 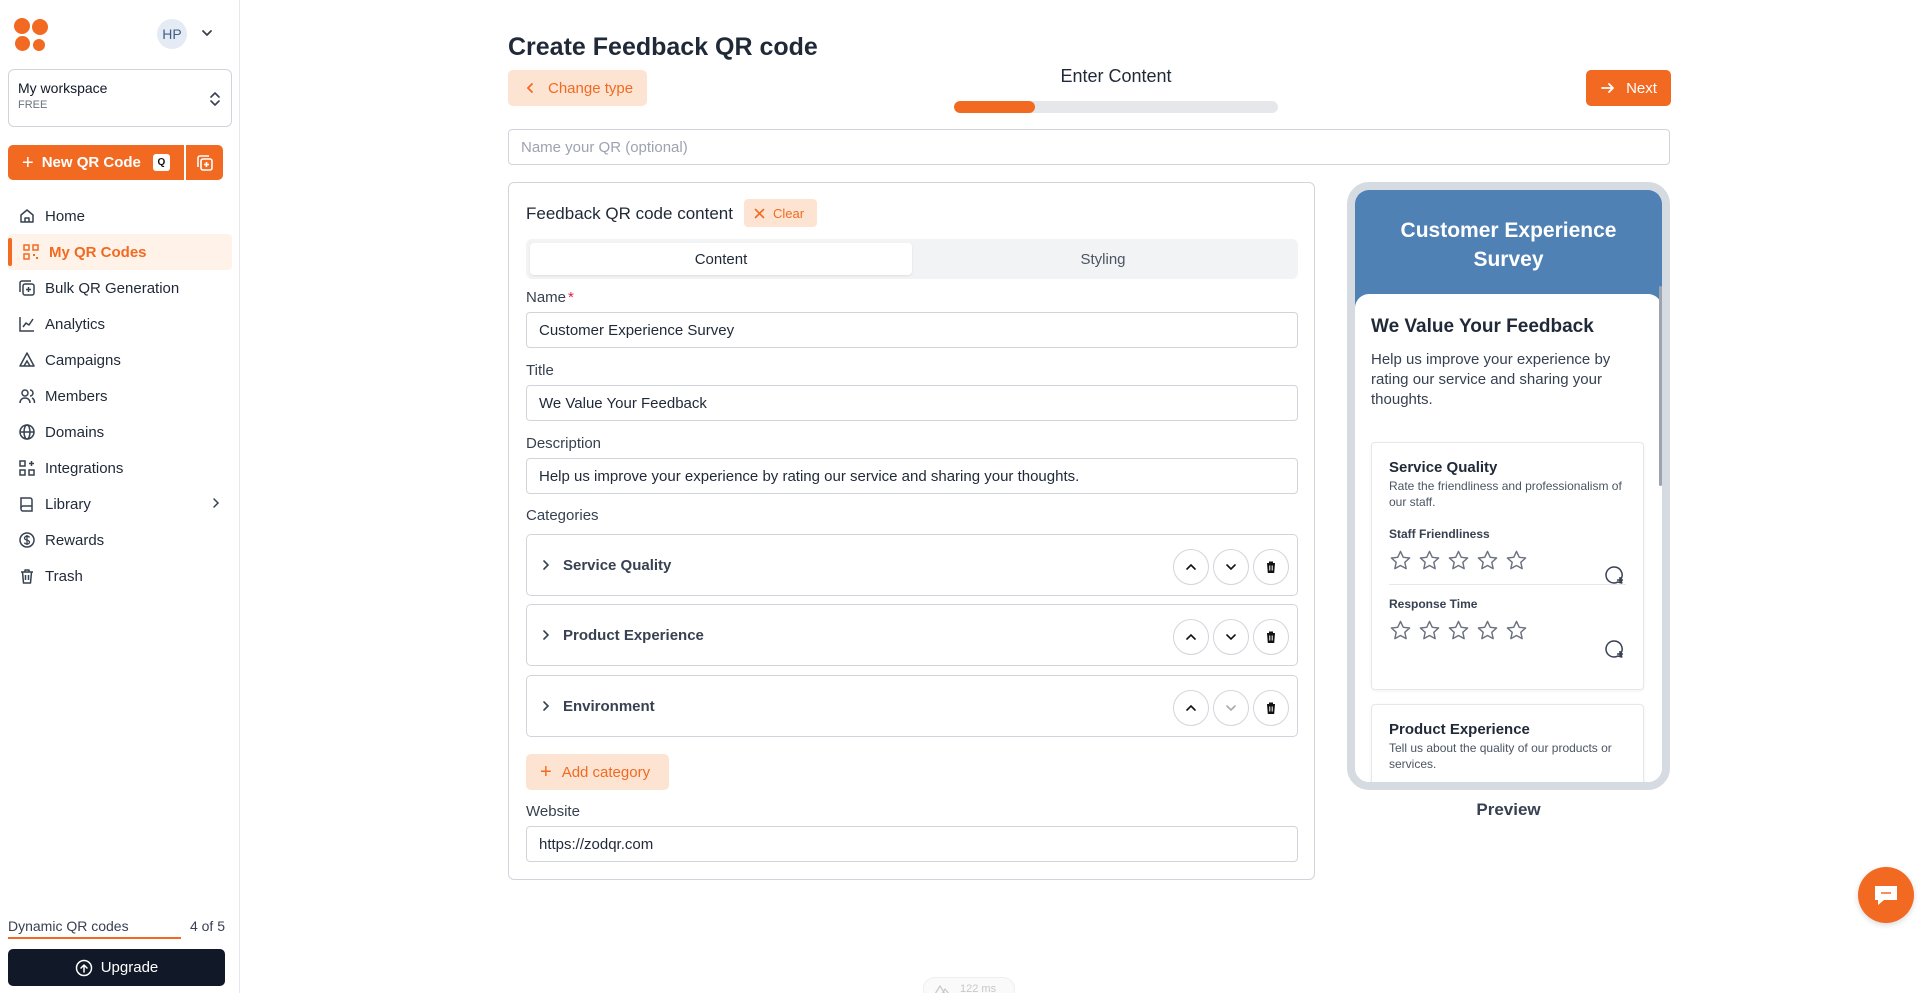 What do you see at coordinates (1439, 534) in the screenshot?
I see `preview-question: Staff Friendliness` at bounding box center [1439, 534].